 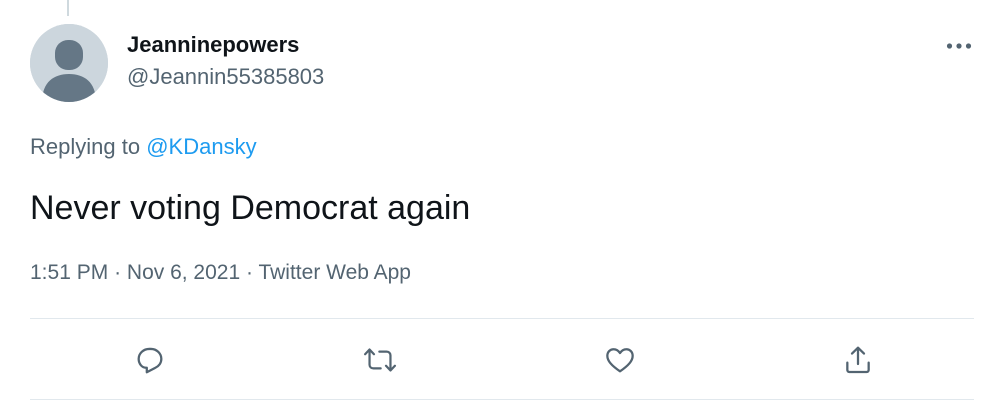 I want to click on author-names: Jeanninepowers @Jeannin55385803, so click(x=225, y=61).